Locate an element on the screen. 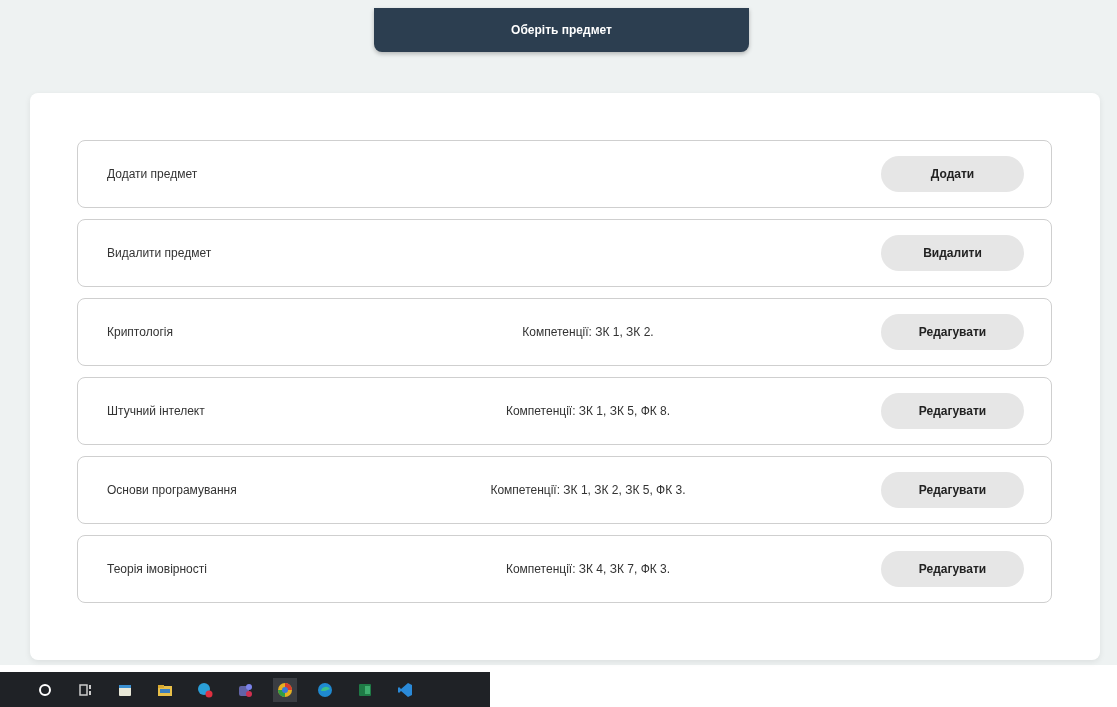  header-title: Оберіть предмет is located at coordinates (561, 30).